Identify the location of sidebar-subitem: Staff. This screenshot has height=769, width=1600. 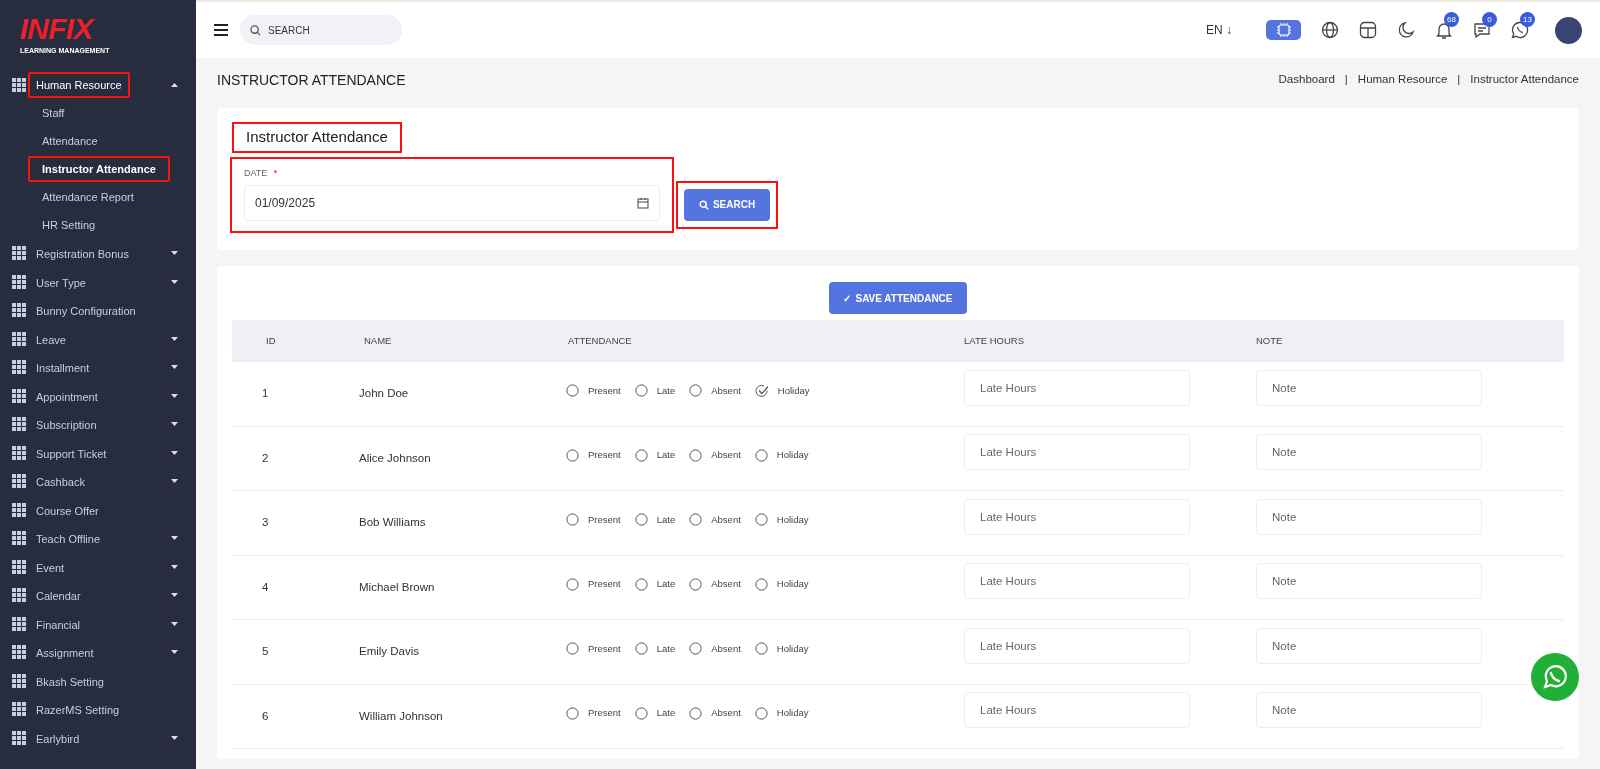
(53, 113).